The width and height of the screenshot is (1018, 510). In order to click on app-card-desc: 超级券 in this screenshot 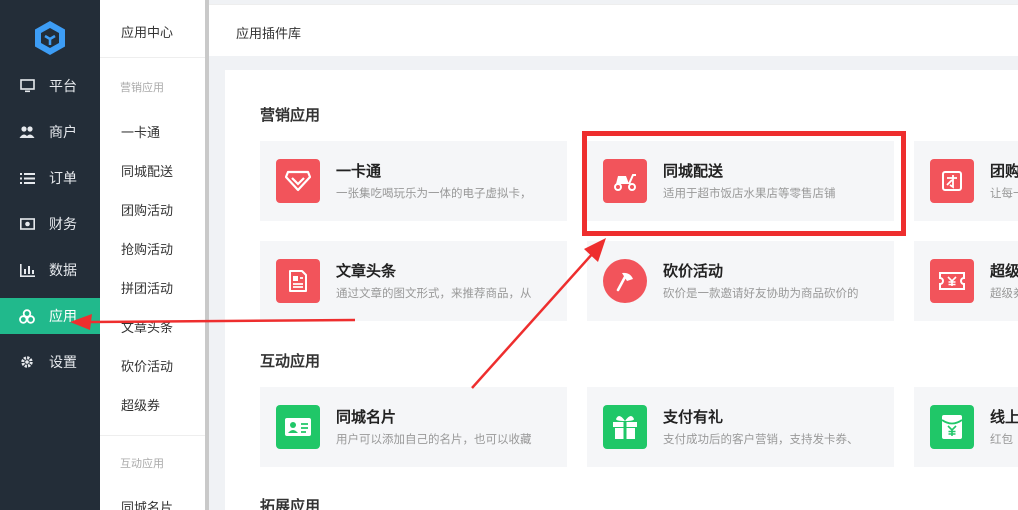, I will do `click(1004, 293)`.